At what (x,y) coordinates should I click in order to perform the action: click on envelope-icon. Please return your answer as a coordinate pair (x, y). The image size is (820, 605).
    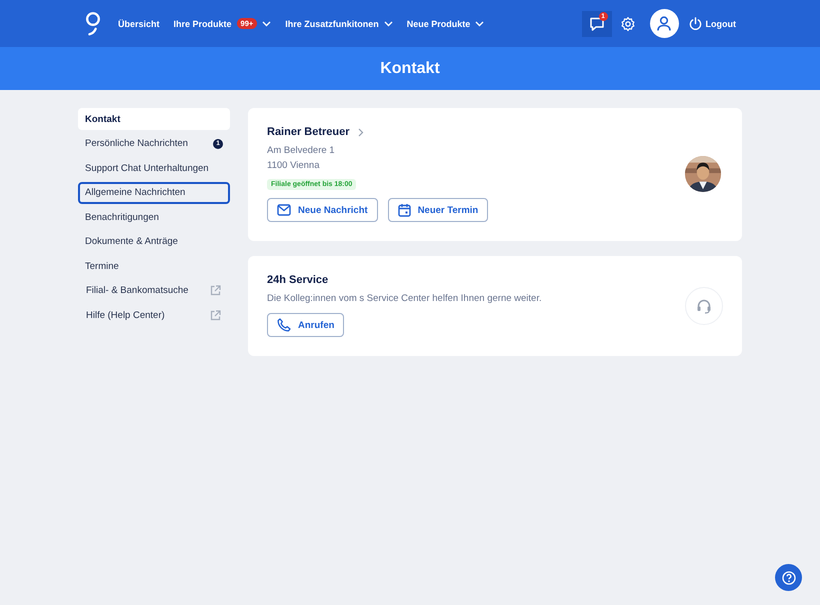
    Looking at the image, I should click on (284, 210).